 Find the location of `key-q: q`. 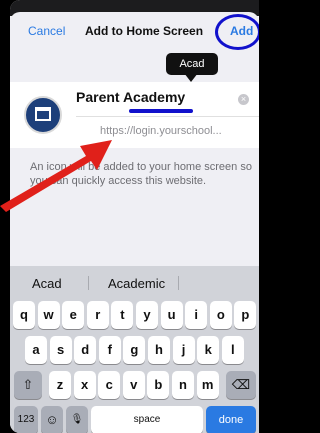

key-q: q is located at coordinates (24, 315).